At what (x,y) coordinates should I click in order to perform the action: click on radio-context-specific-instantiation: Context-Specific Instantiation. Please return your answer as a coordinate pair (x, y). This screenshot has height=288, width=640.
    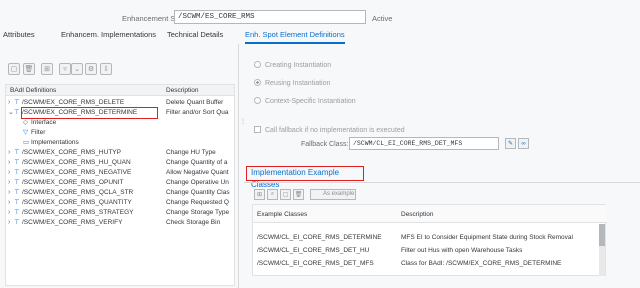
    Looking at the image, I should click on (305, 101).